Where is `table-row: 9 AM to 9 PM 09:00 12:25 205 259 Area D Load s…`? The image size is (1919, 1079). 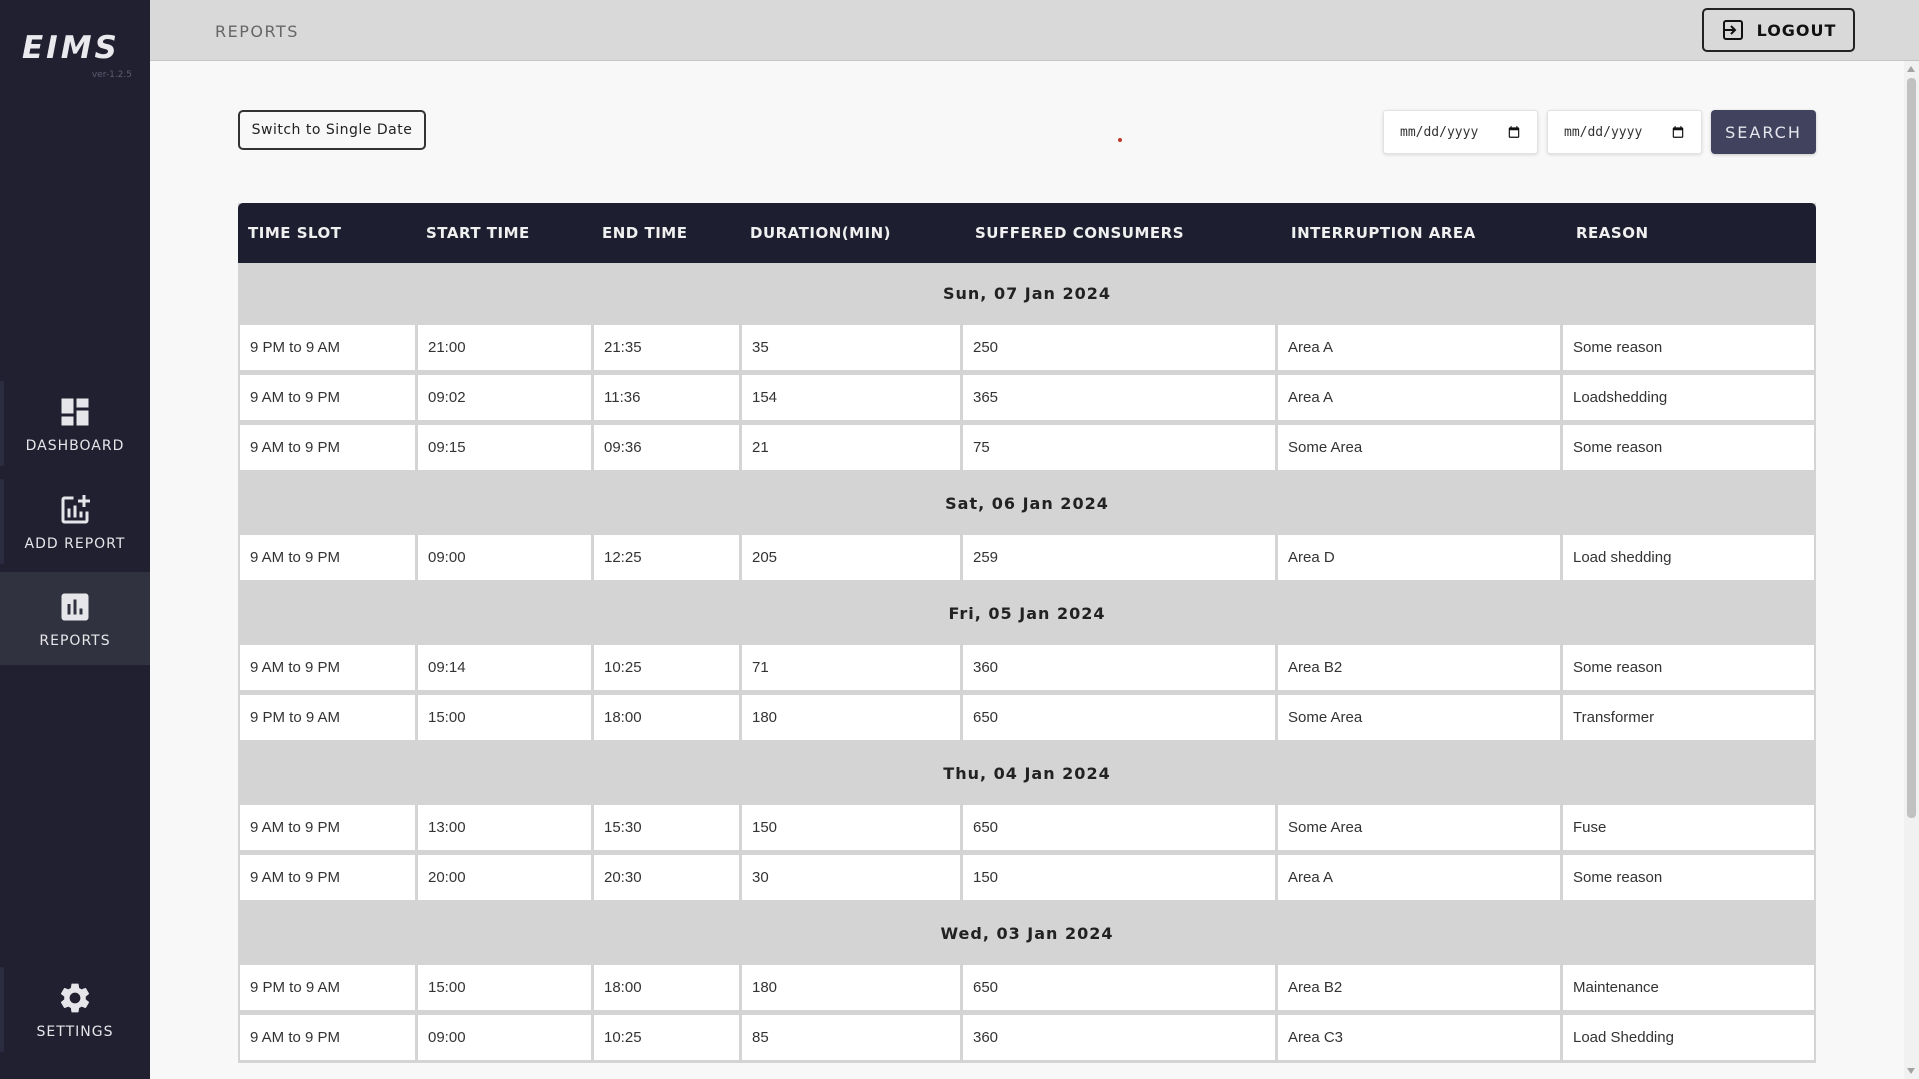
table-row: 9 AM to 9 PM 09:00 12:25 205 259 Area D Load s… is located at coordinates (1027, 558).